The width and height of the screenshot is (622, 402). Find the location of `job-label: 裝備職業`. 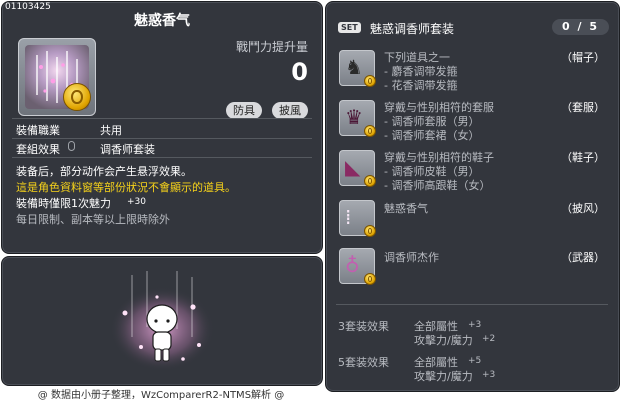

job-label: 裝備職業 is located at coordinates (38, 130).